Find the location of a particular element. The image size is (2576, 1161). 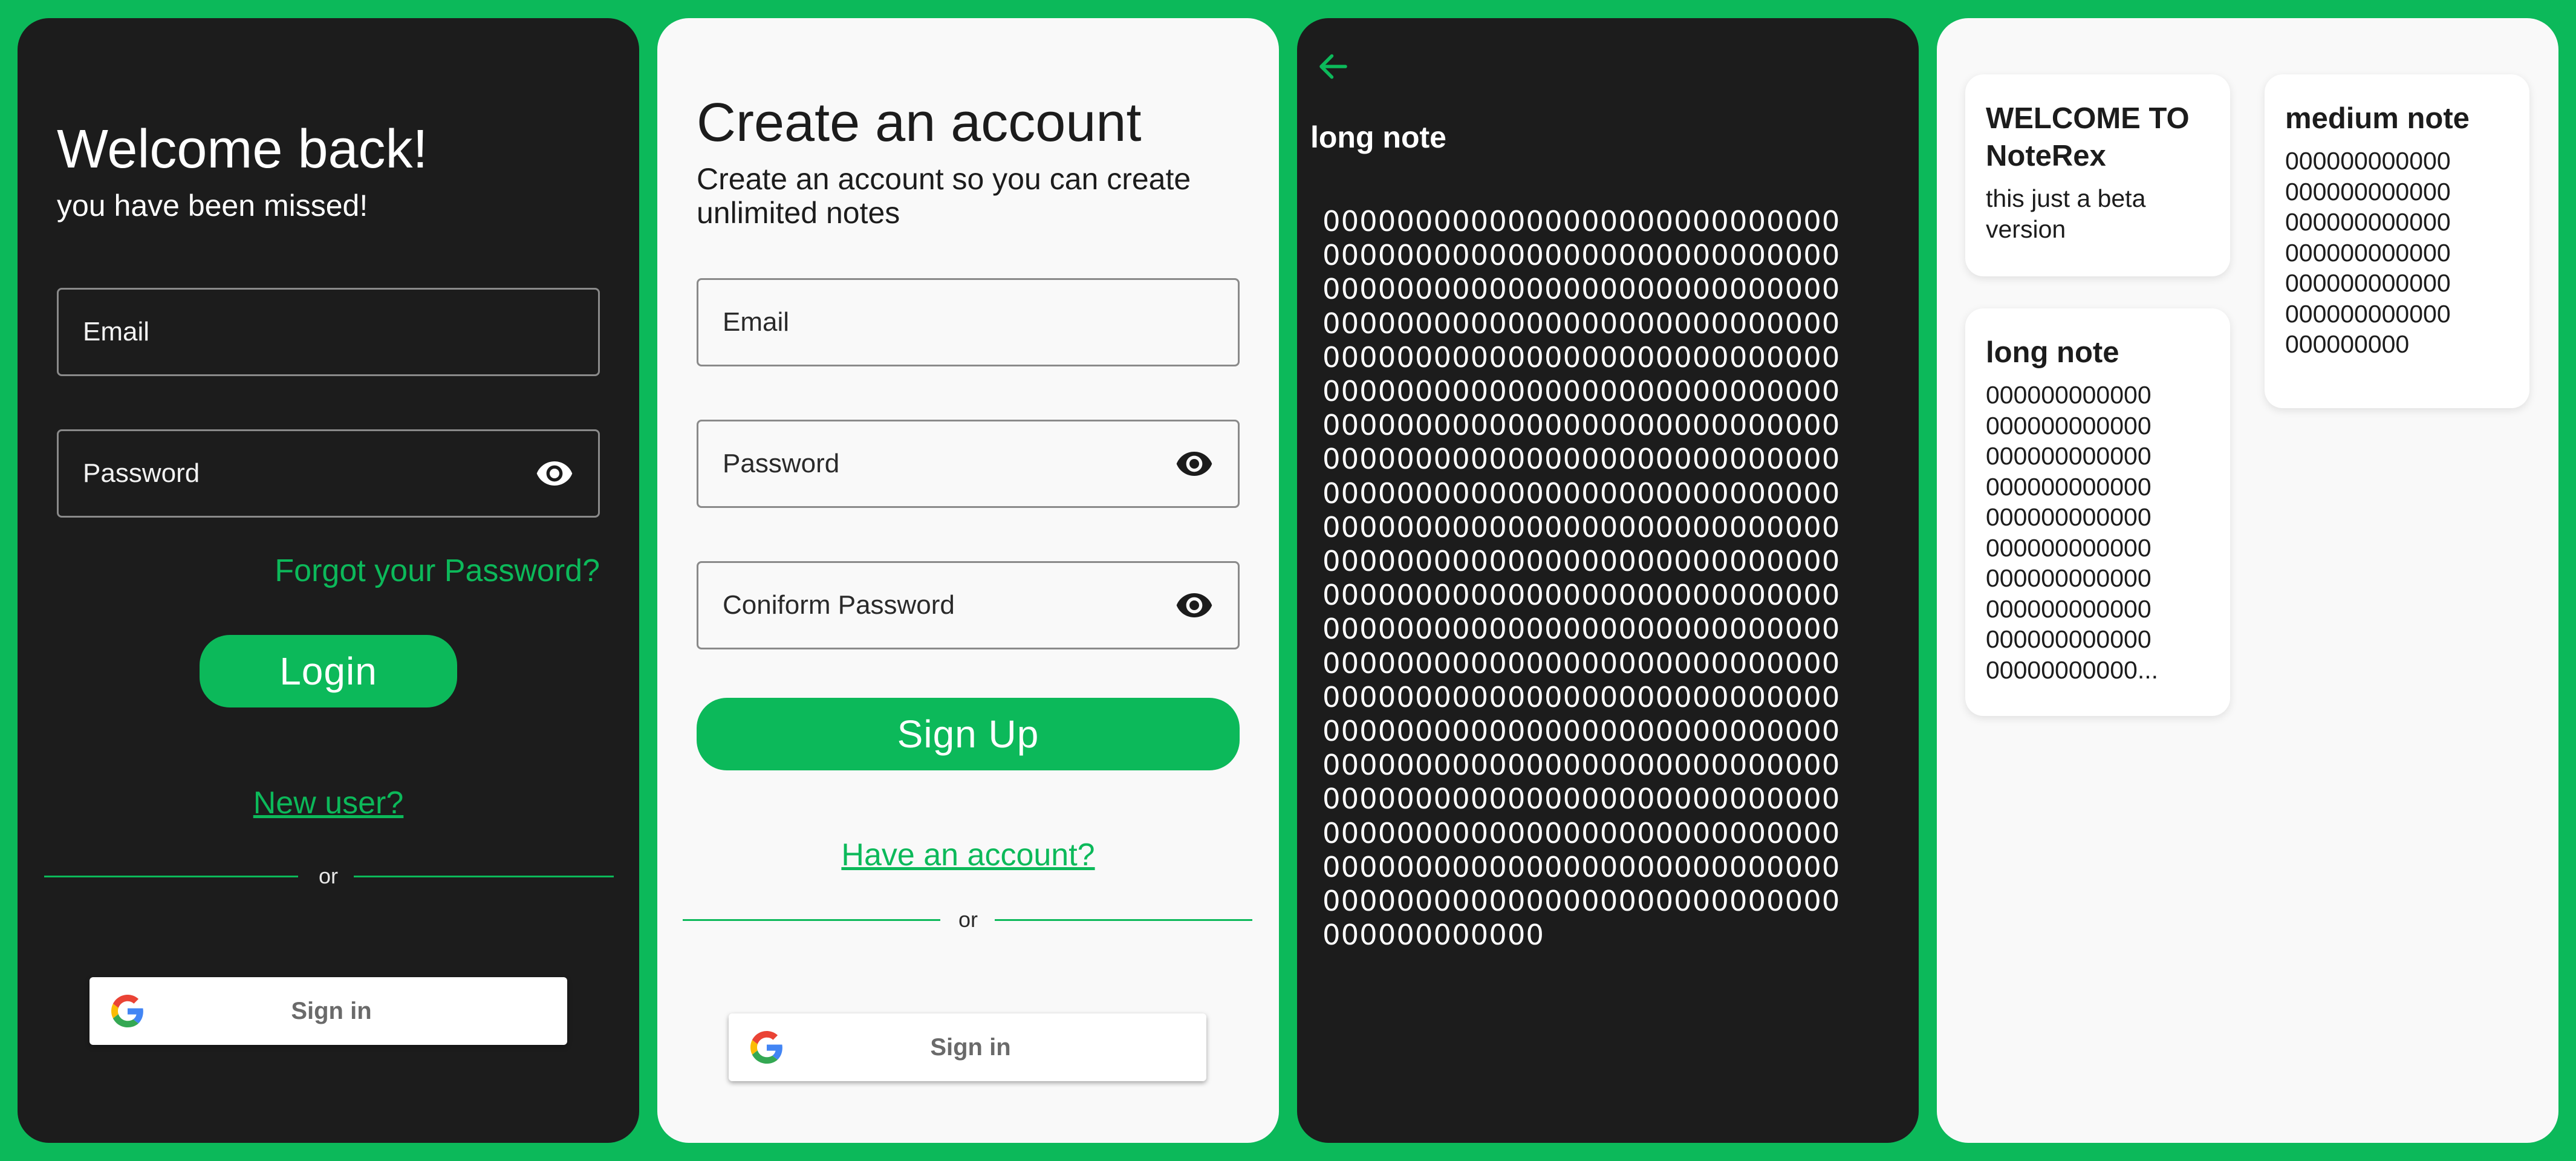

note-card-title: WELCOME TO NoteRex is located at coordinates (2088, 137).